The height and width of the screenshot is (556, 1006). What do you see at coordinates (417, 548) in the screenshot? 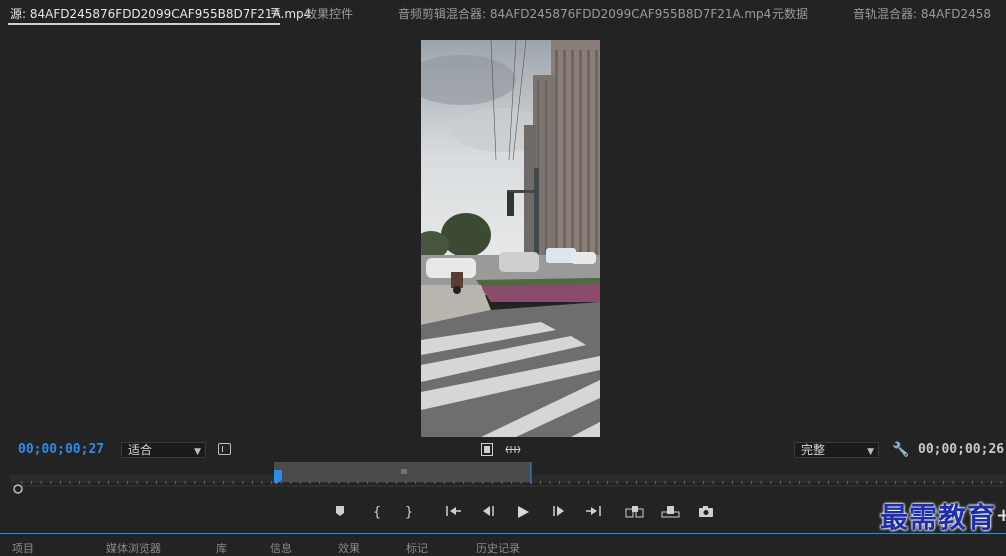
I see `tab-markers: 标记` at bounding box center [417, 548].